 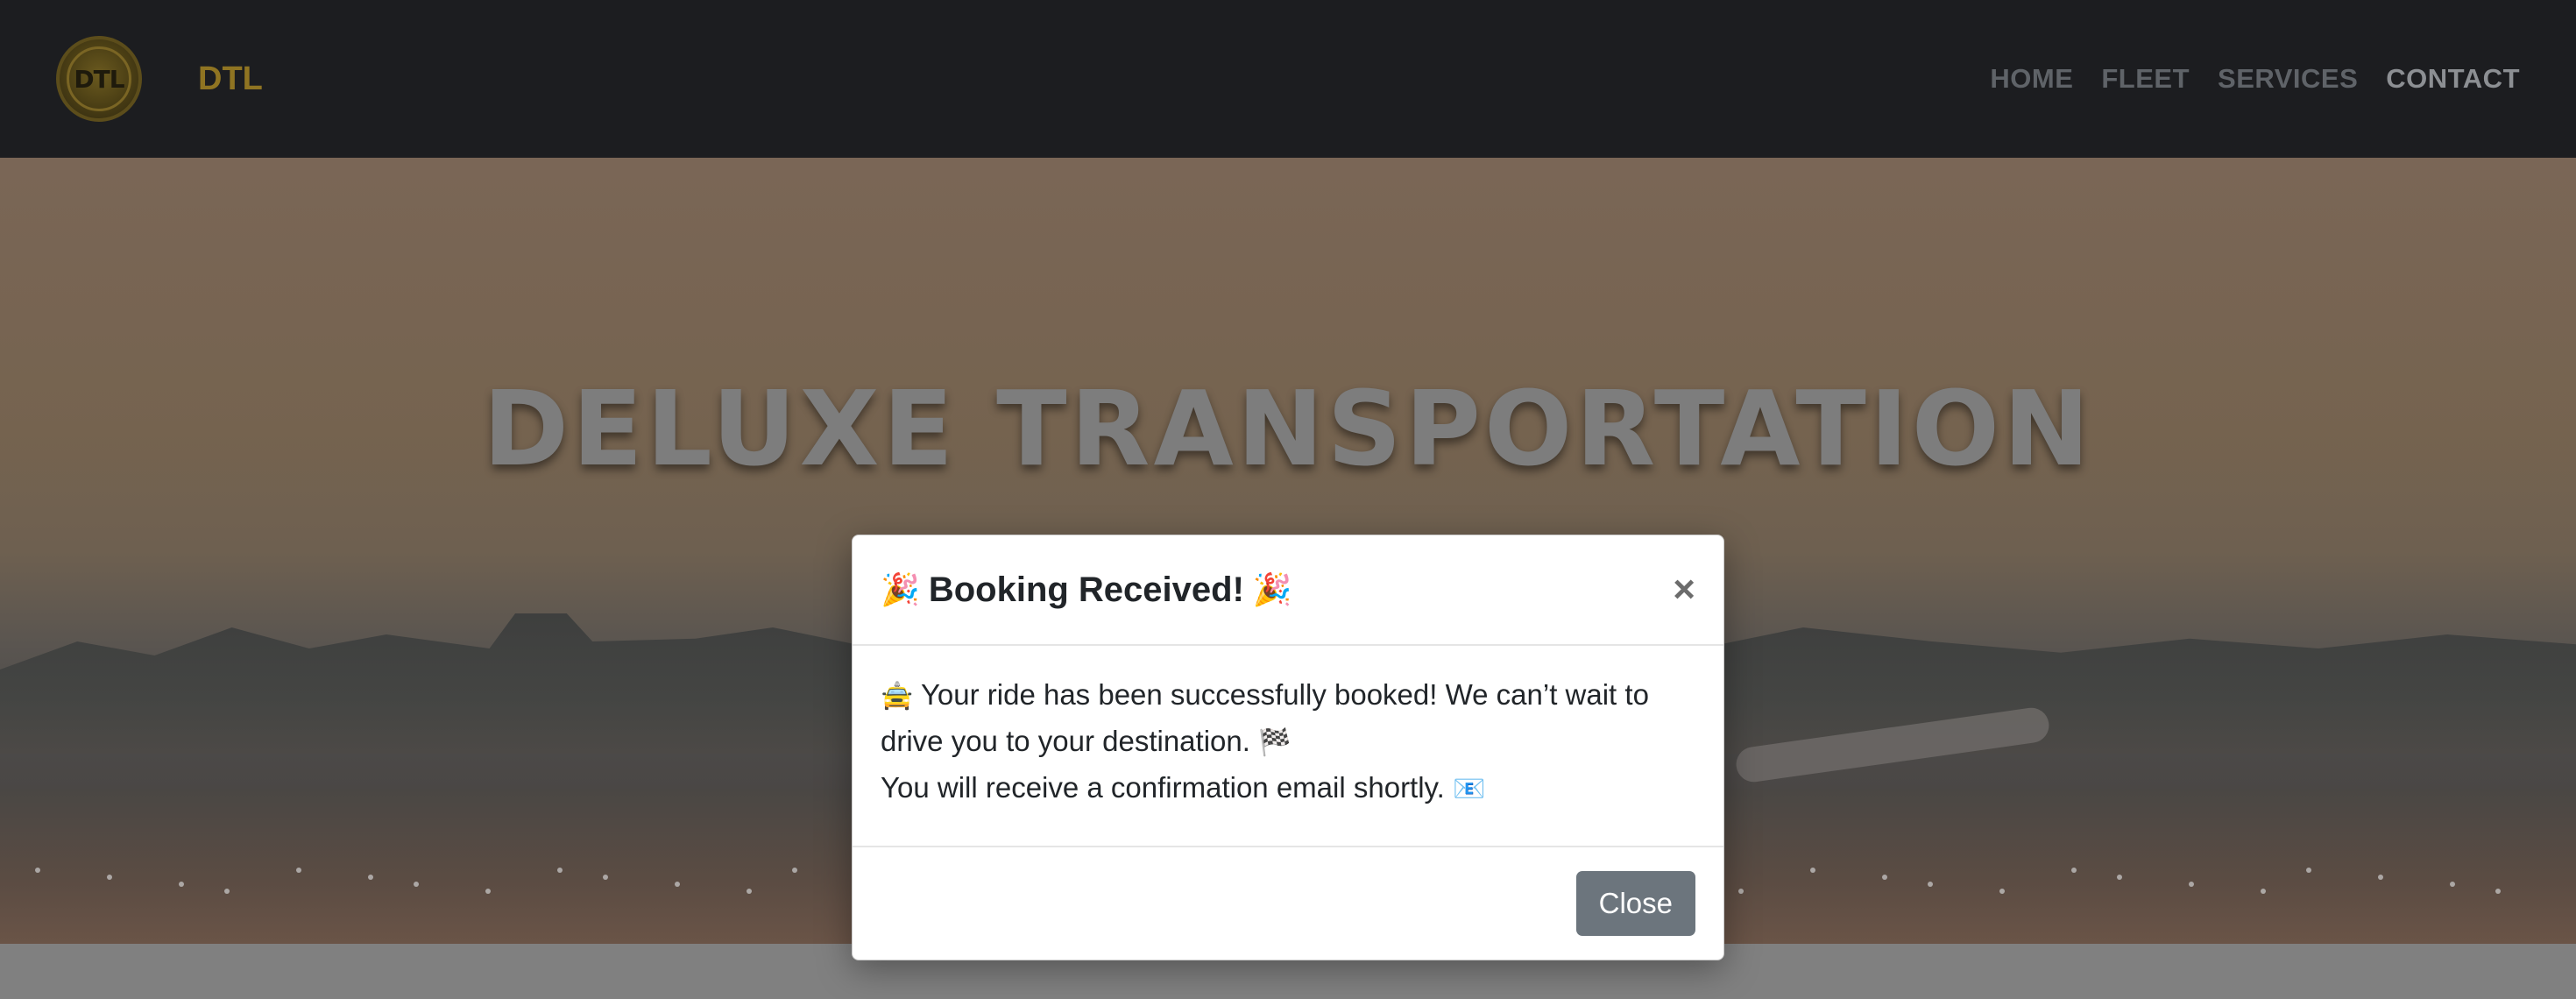 I want to click on modal-title-text: Booking Received!, so click(x=1086, y=589).